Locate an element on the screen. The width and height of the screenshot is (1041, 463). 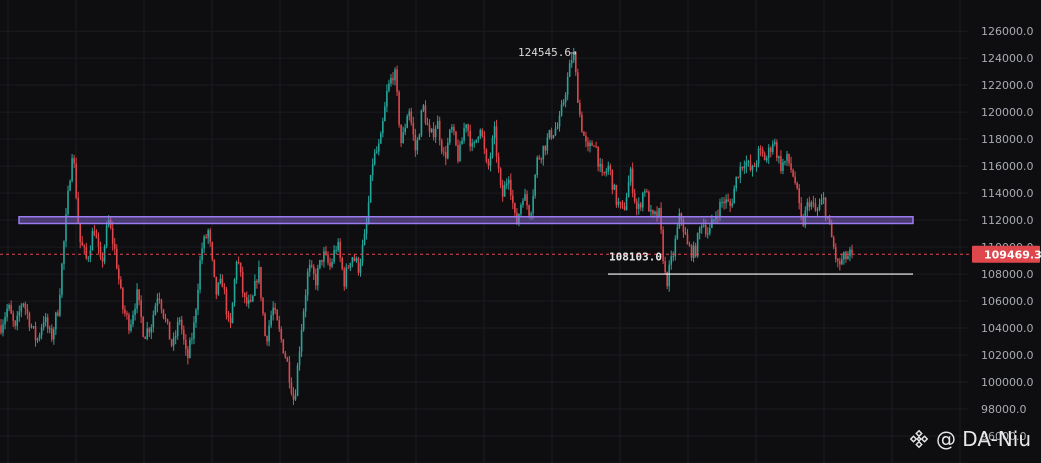
y-tick-label: 124000.0 is located at coordinates (1007, 58).